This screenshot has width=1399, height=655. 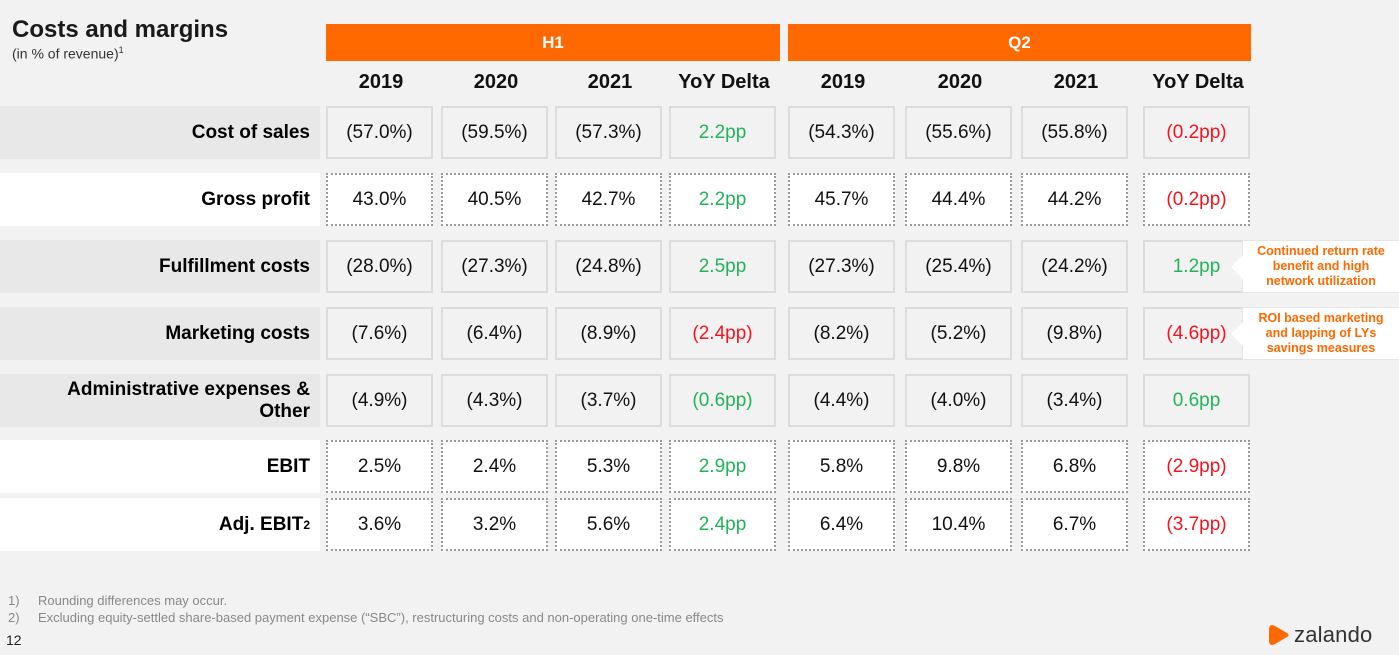 I want to click on table-cell: 2.5%, so click(x=379, y=466).